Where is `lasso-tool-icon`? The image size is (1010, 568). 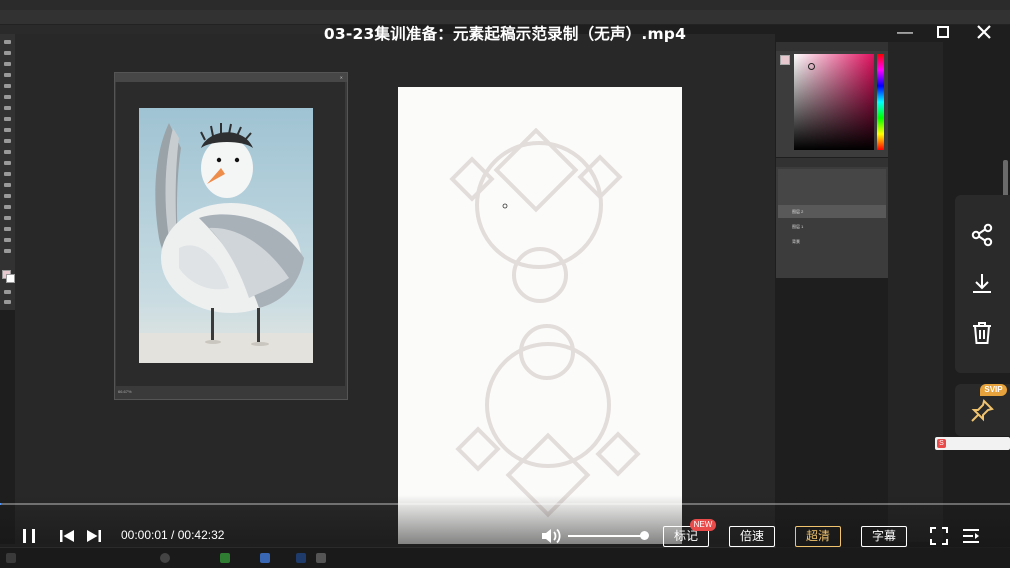
lasso-tool-icon is located at coordinates (7, 64).